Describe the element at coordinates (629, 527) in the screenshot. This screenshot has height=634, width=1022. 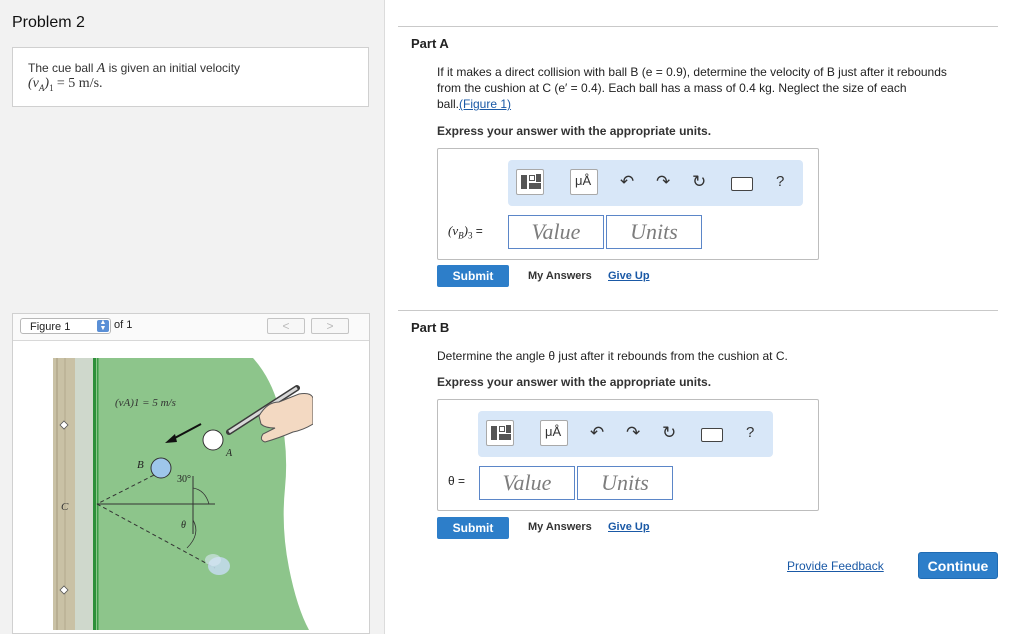
I see `part-b-give-up-link: Give Up` at that location.